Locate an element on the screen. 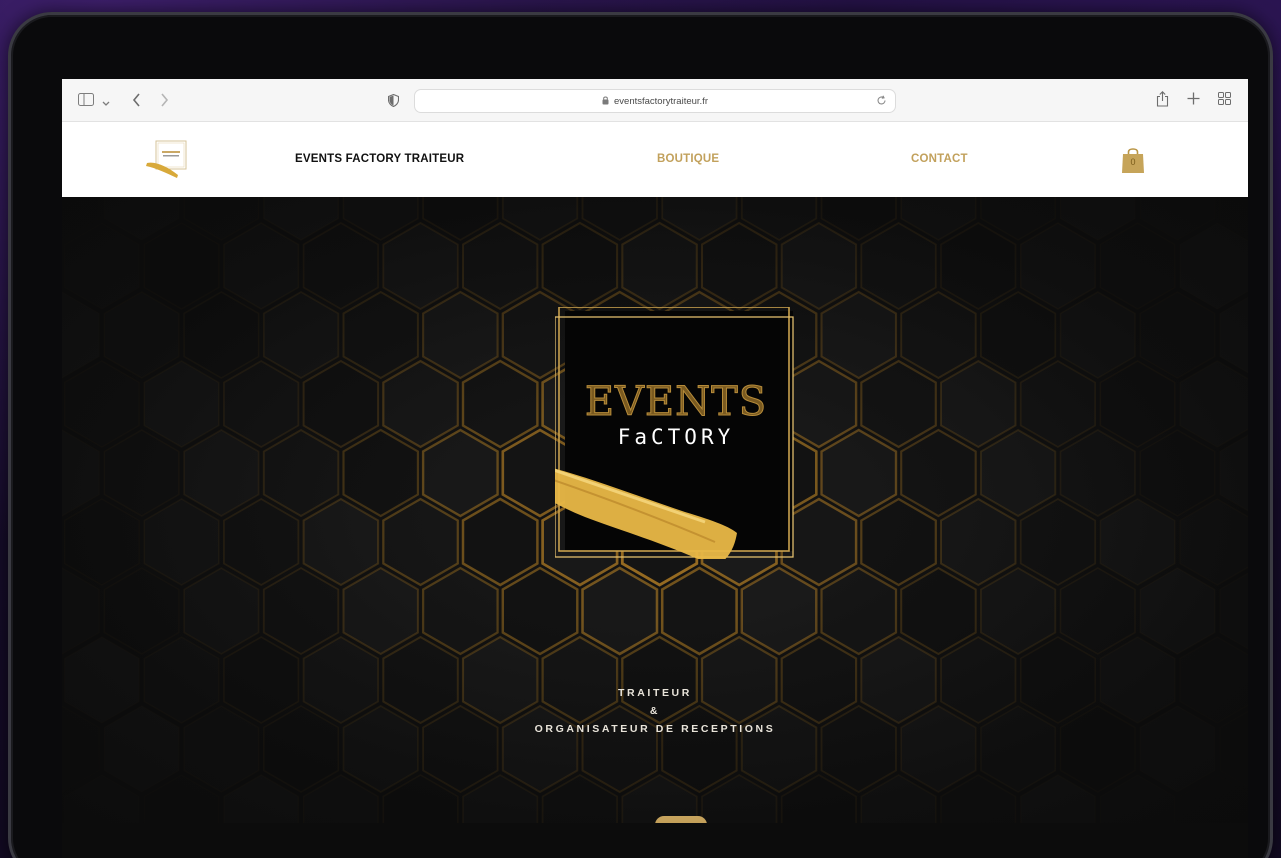  share-icon is located at coordinates (1162, 100).